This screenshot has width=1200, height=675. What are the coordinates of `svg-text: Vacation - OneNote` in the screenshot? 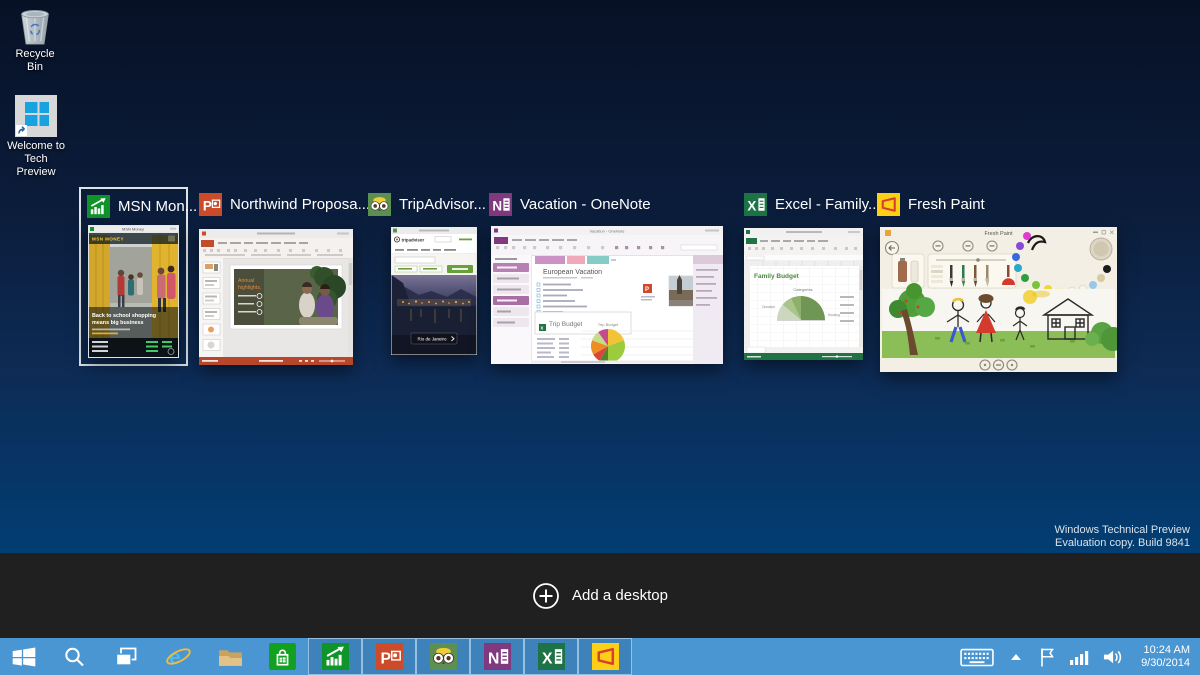 It's located at (608, 230).